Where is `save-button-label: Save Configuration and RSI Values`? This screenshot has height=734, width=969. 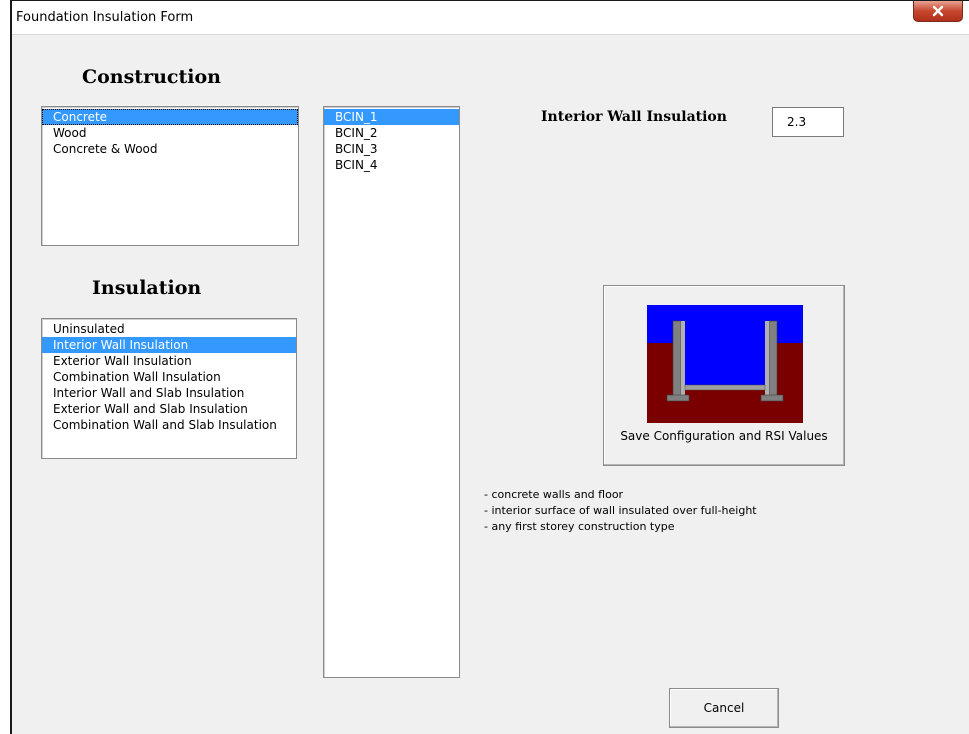 save-button-label: Save Configuration and RSI Values is located at coordinates (724, 436).